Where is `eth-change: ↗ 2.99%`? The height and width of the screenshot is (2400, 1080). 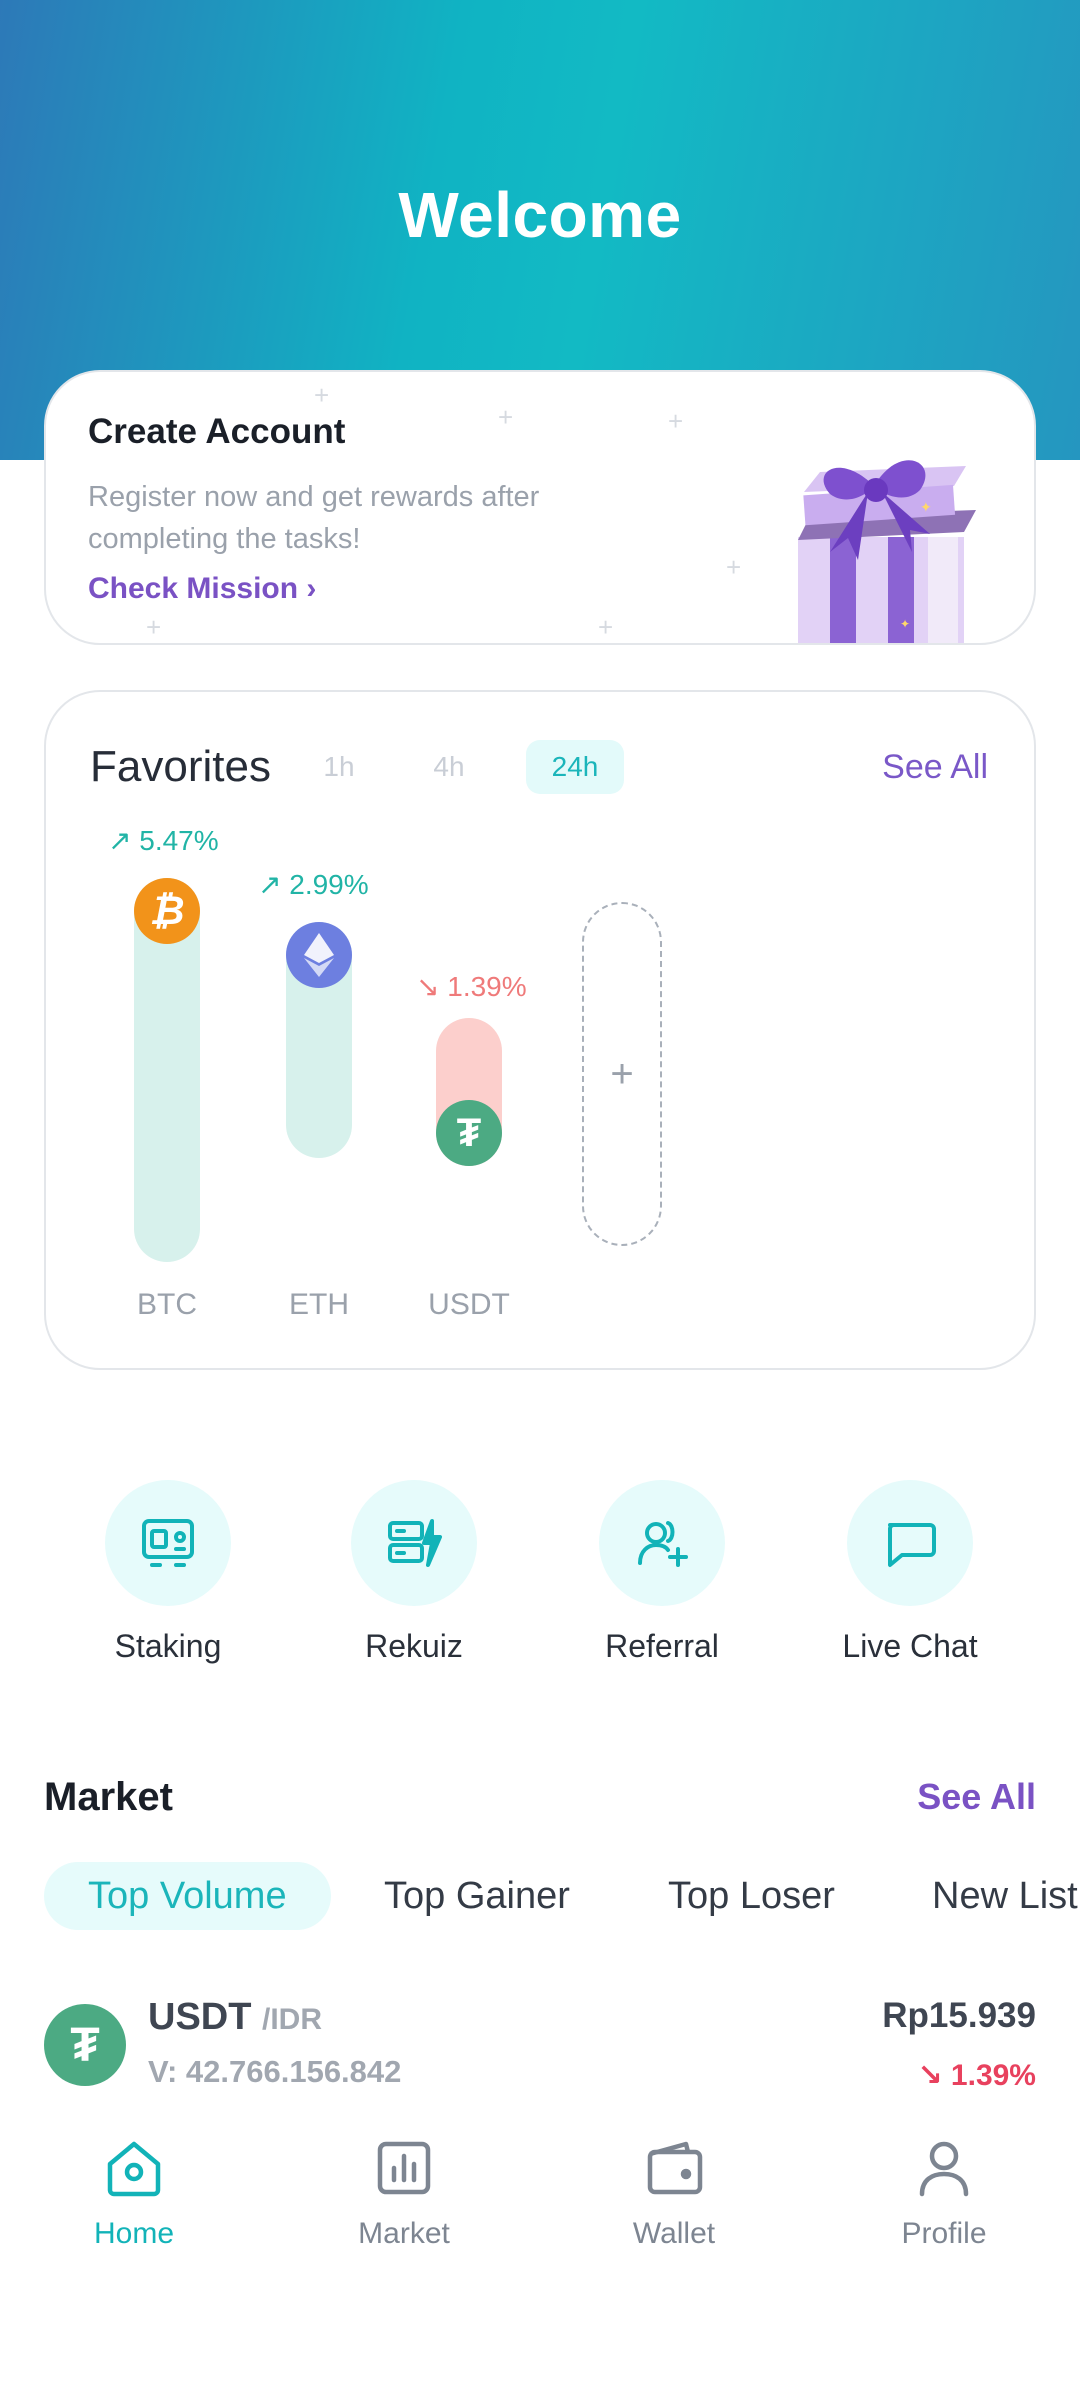
eth-change: ↗ 2.99% is located at coordinates (313, 884).